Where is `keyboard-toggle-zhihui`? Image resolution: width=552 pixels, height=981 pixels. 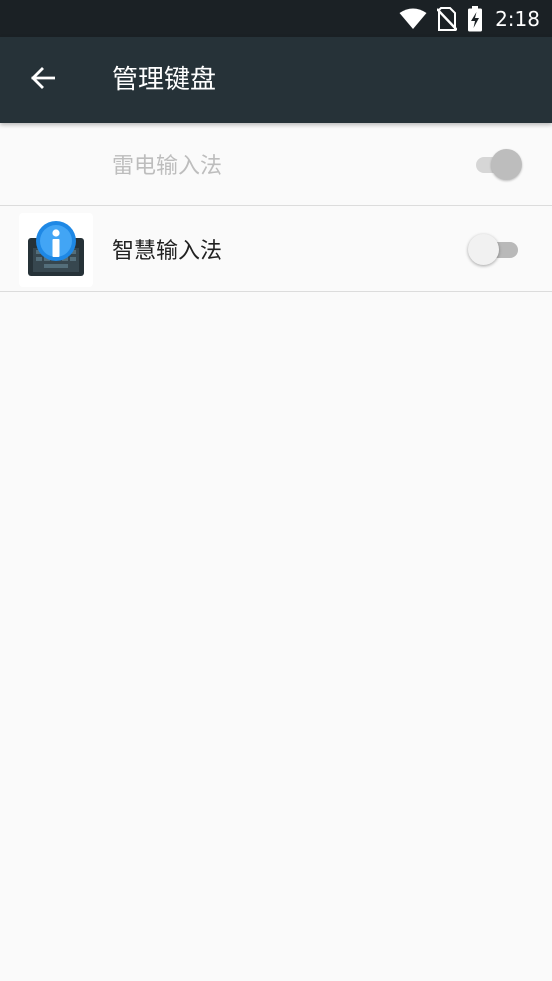
keyboard-toggle-zhihui is located at coordinates (495, 249).